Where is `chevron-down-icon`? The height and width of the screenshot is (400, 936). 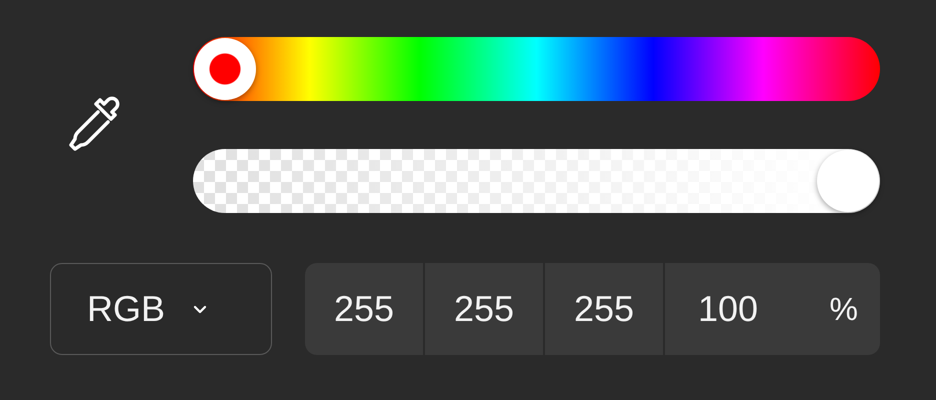
chevron-down-icon is located at coordinates (200, 309).